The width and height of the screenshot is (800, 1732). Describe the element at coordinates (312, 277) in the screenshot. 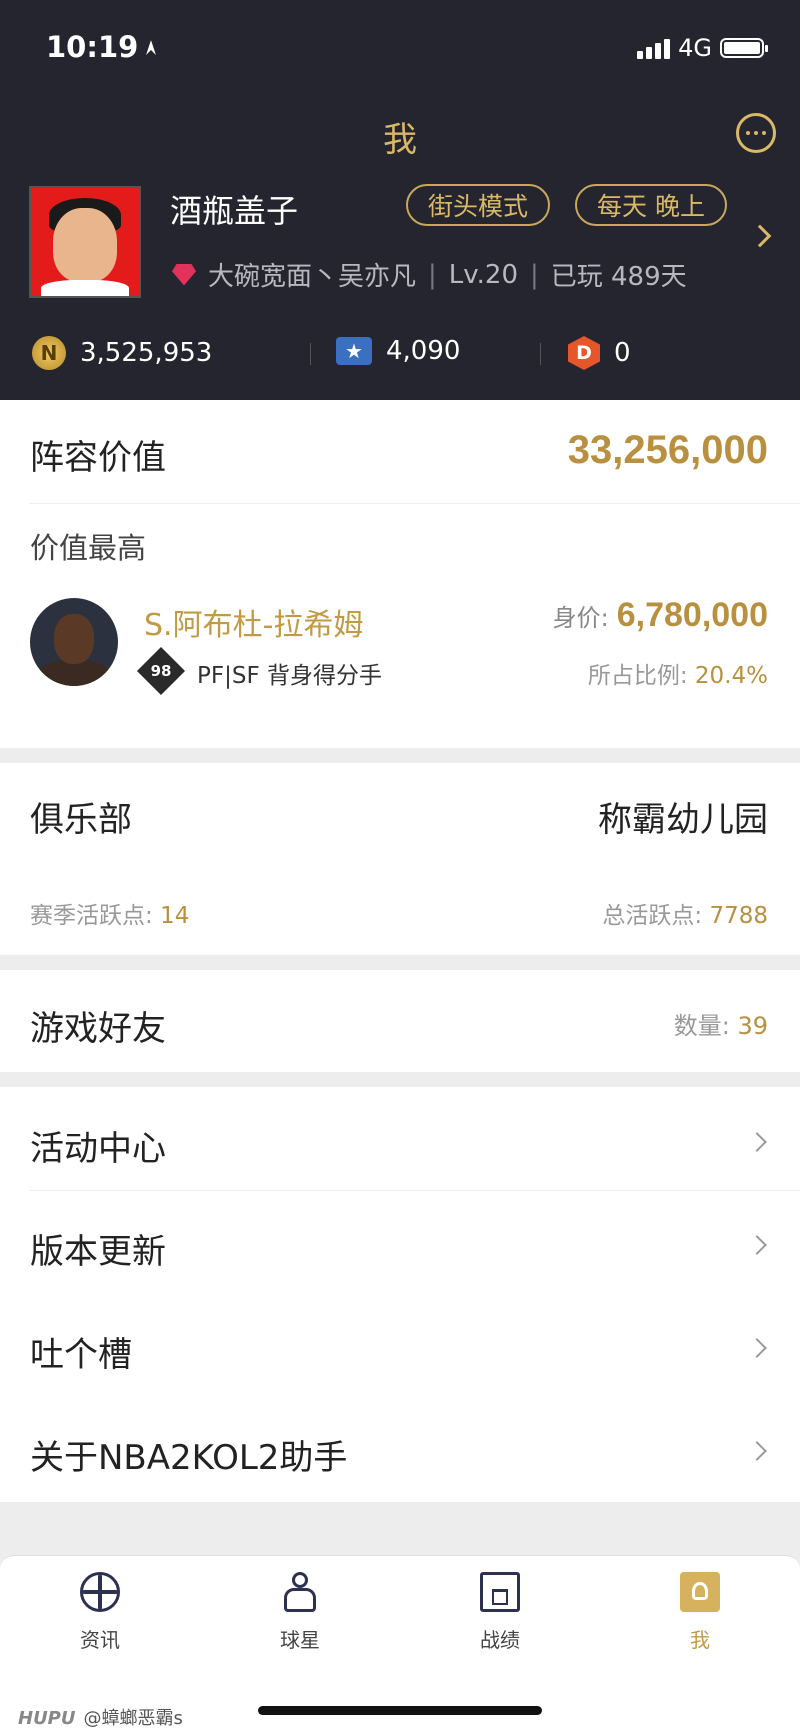

I see `team-name: 大碗宽面丶吴亦凡` at that location.